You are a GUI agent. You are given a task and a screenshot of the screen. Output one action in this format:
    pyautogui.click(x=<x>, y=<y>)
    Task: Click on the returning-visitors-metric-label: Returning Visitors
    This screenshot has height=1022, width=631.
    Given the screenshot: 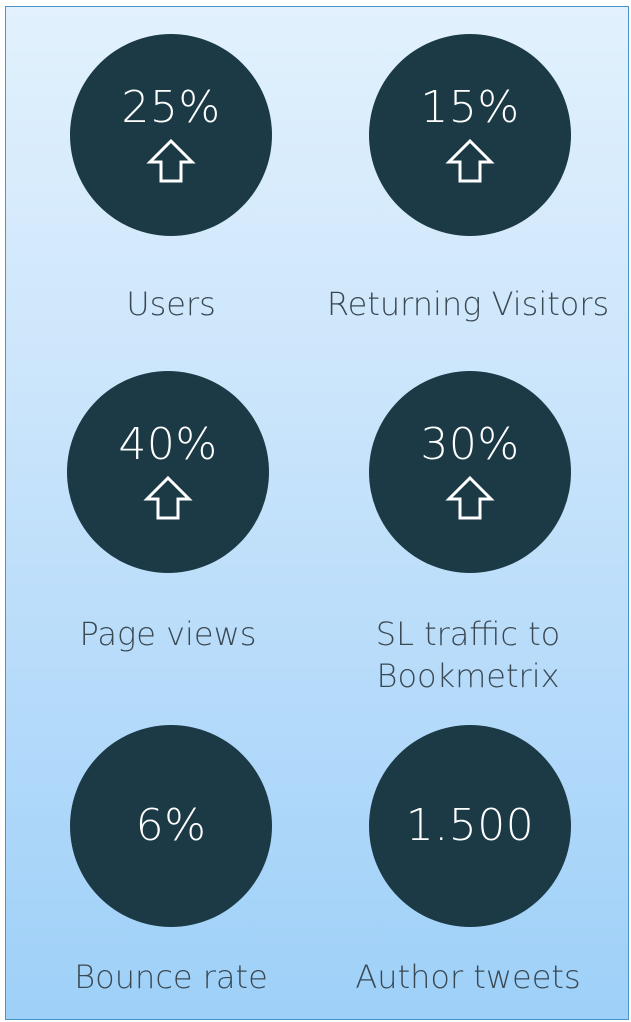 What is the action you would take?
    pyautogui.click(x=468, y=304)
    